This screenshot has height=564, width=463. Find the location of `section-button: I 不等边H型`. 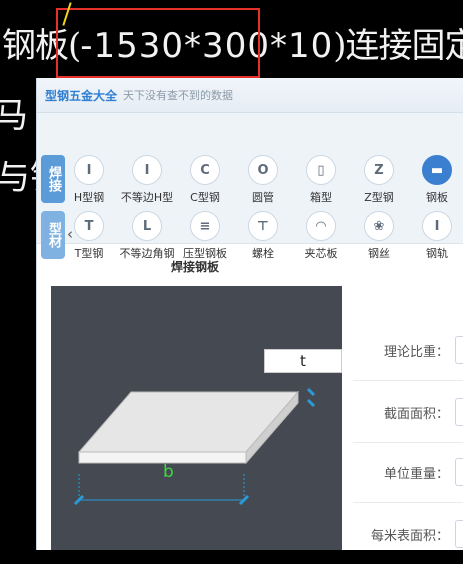

section-button: I 不等边H型 is located at coordinates (147, 180).